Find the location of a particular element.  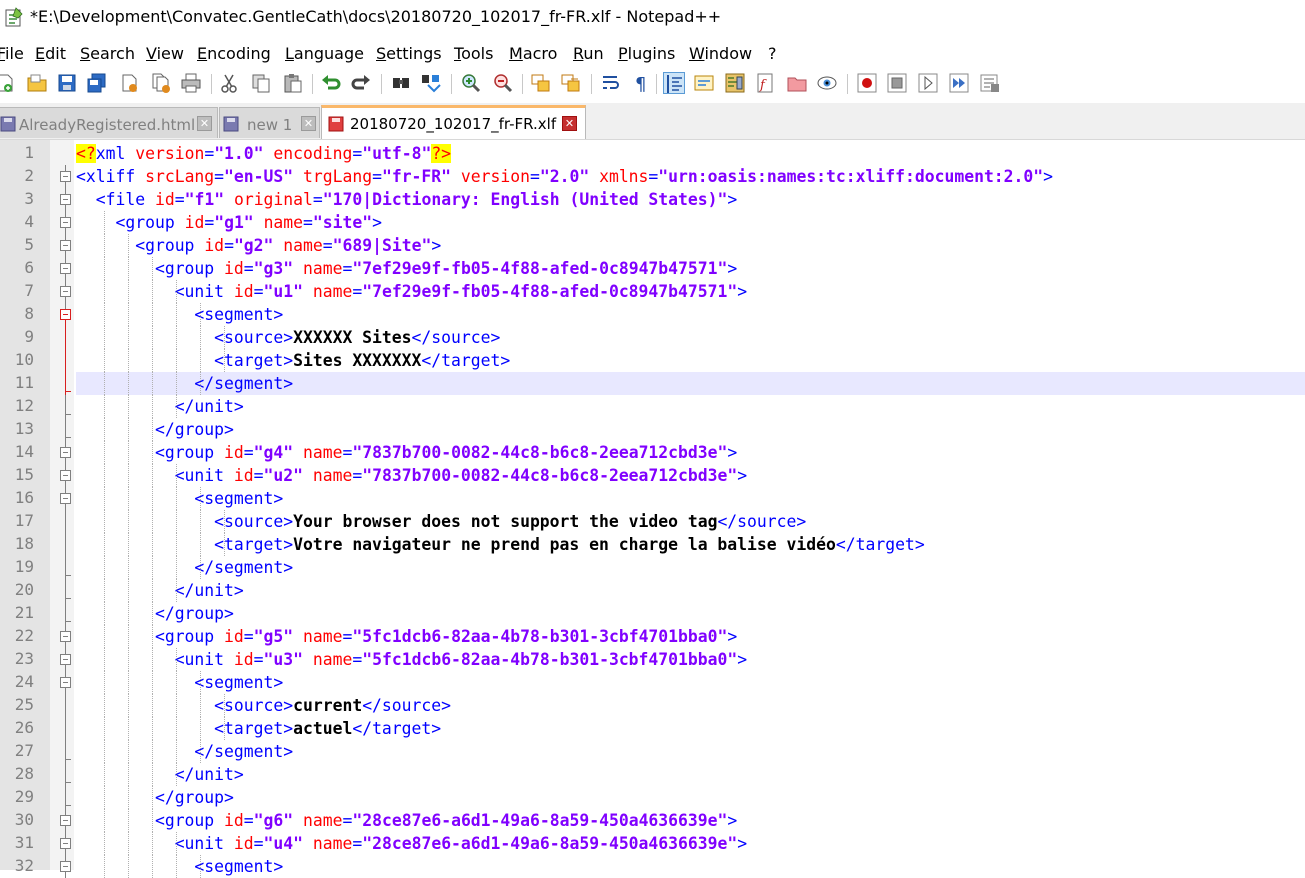

udl-icon is located at coordinates (704, 83).